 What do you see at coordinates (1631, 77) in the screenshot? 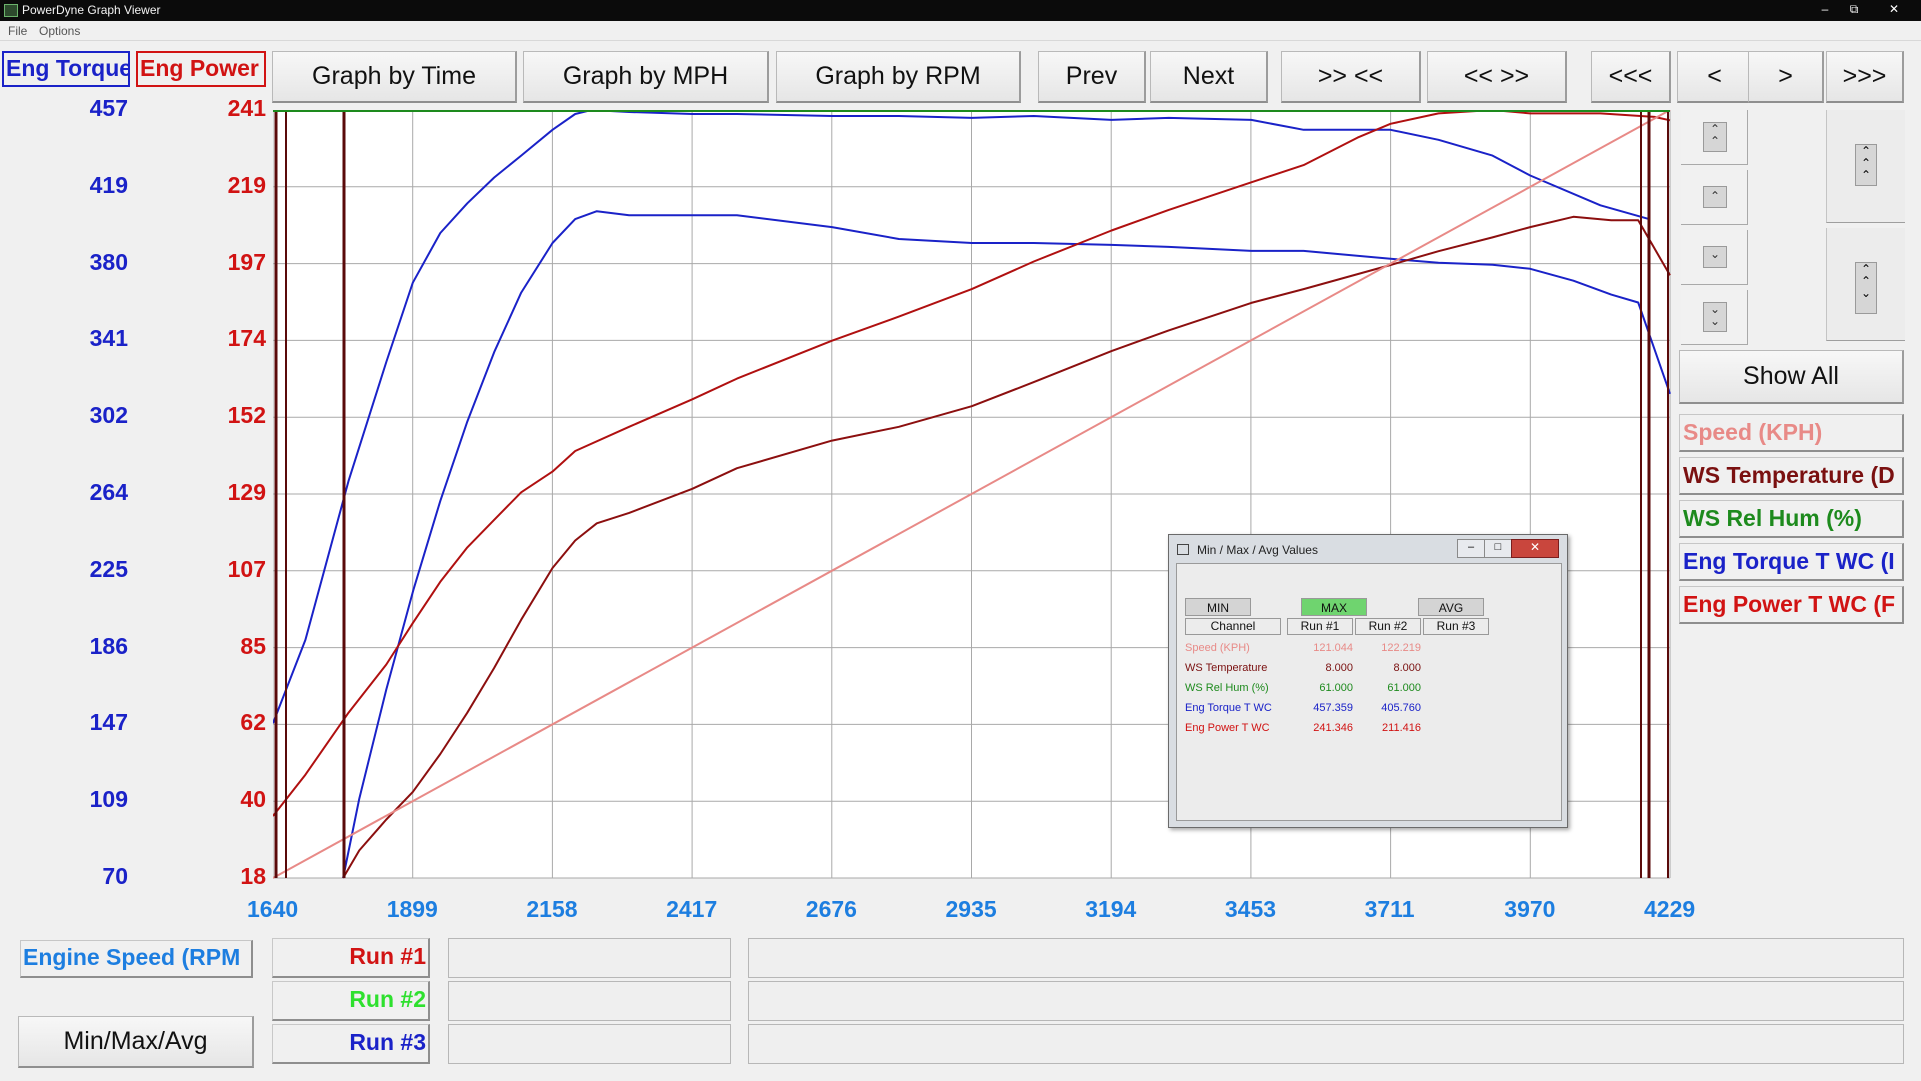
I see `first-button: <<<` at bounding box center [1631, 77].